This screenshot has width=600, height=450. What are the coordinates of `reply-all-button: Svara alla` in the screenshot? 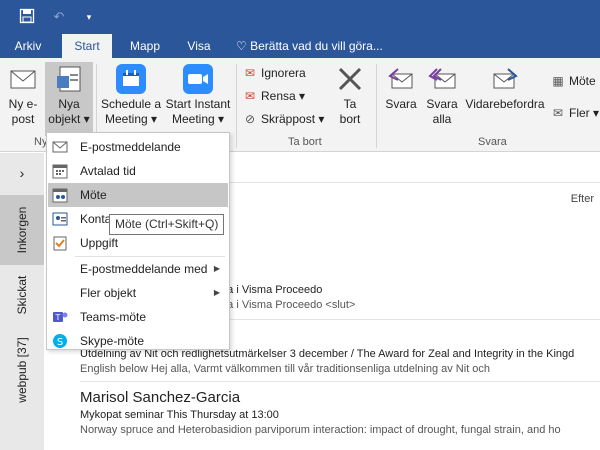 It's located at (442, 99).